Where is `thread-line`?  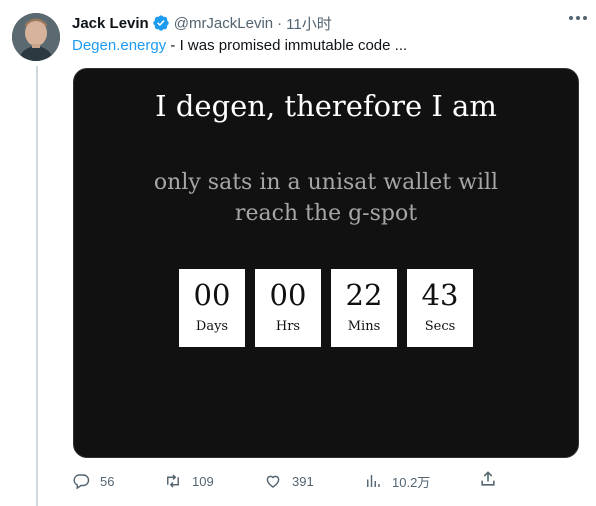 thread-line is located at coordinates (37, 286).